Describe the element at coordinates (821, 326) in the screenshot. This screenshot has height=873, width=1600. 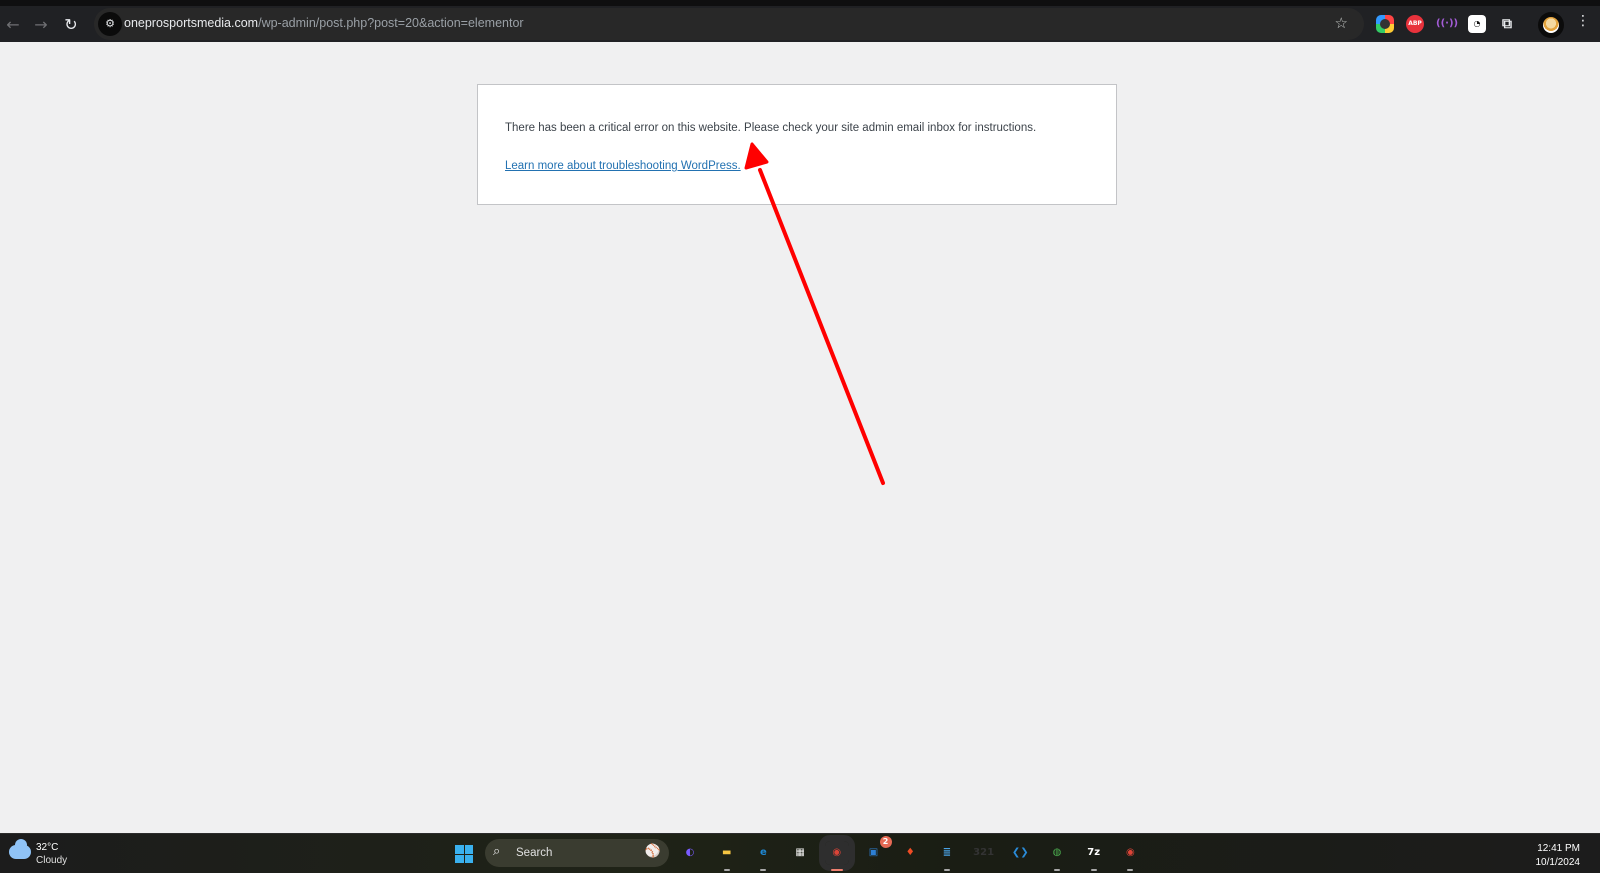
I see `arrow-shaft` at that location.